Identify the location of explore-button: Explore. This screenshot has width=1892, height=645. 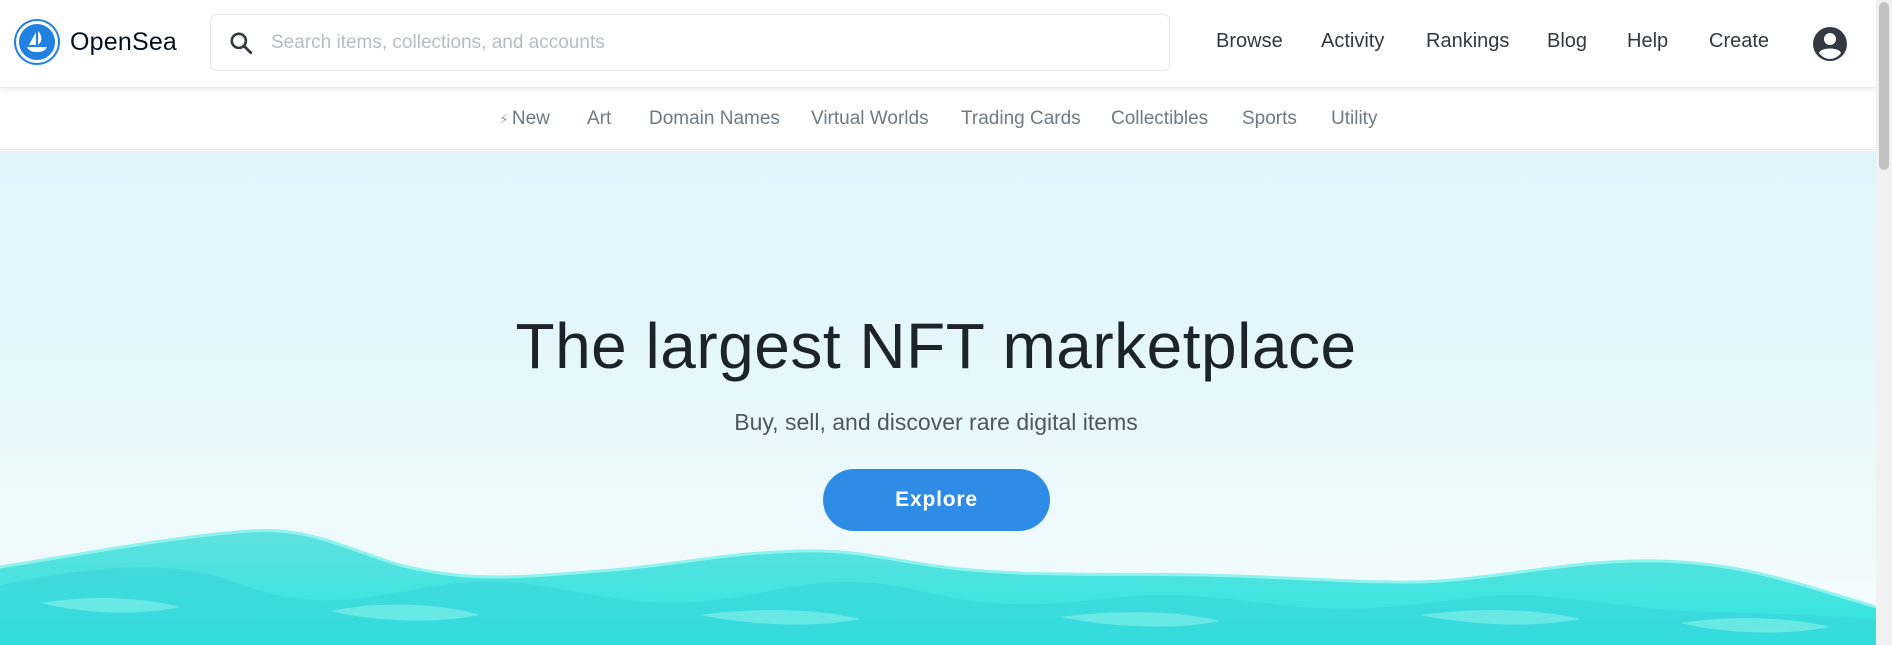
(936, 500).